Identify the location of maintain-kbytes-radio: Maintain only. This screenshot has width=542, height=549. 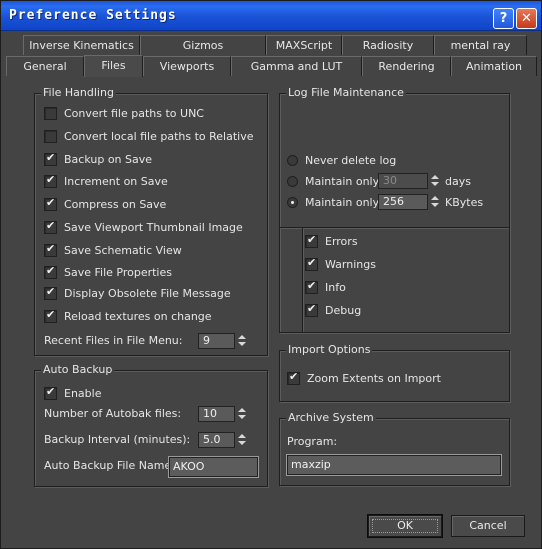
(333, 202).